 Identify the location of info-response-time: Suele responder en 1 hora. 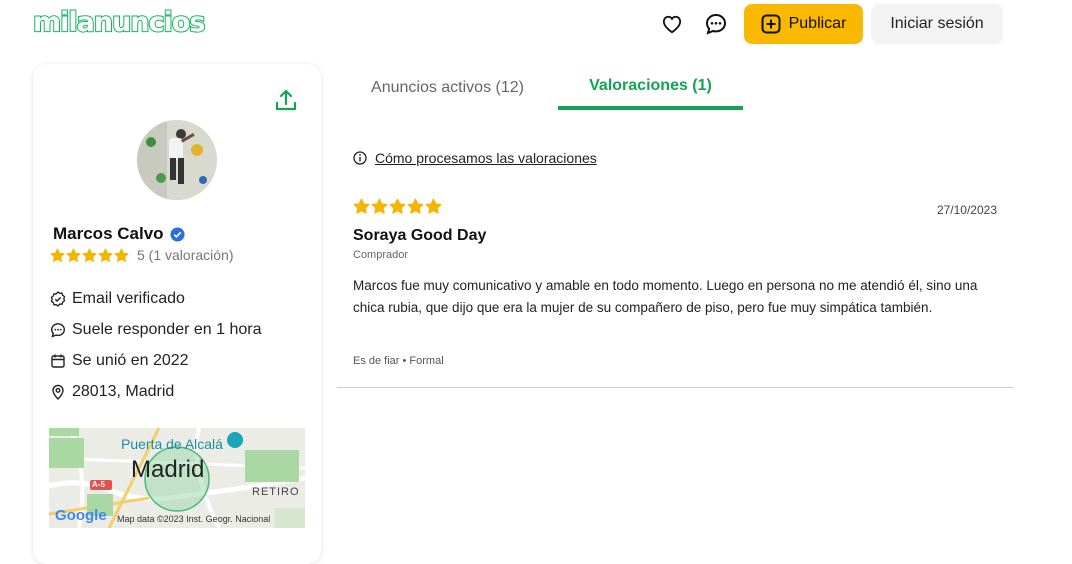
(155, 330).